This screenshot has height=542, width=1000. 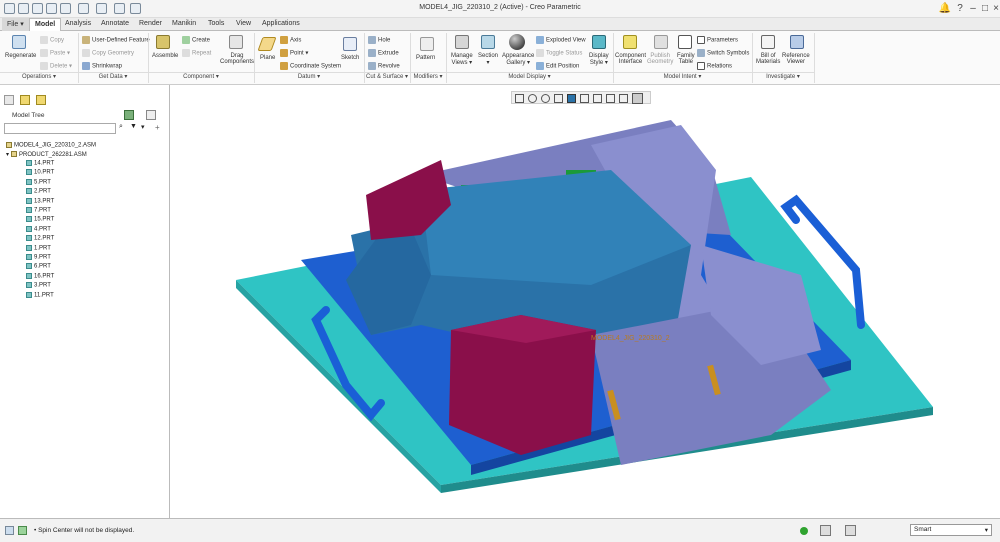 What do you see at coordinates (350, 58) in the screenshot?
I see `sketch-button: Sketch` at bounding box center [350, 58].